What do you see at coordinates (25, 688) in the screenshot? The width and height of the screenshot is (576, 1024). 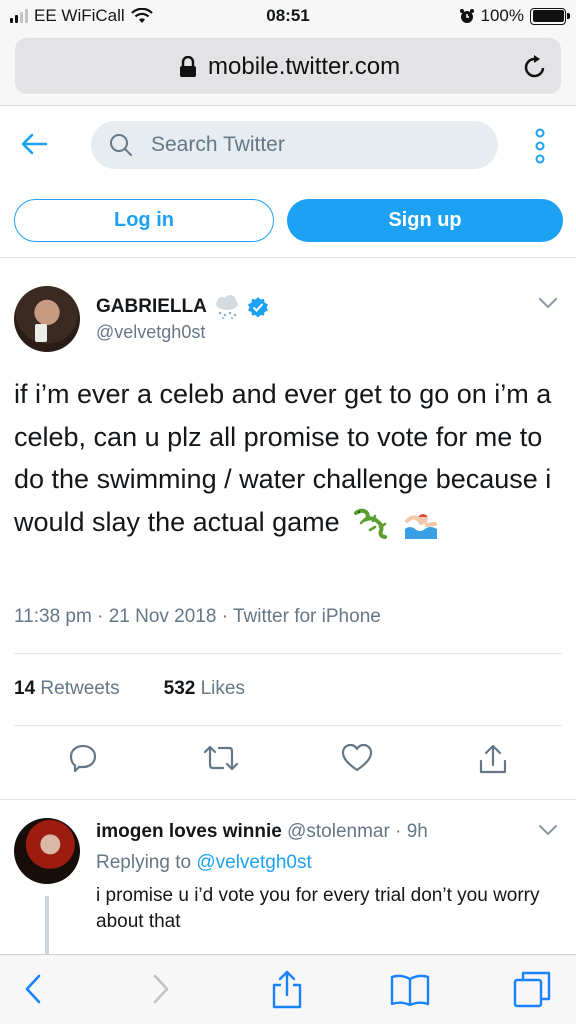 I see `retweets-count: 14` at bounding box center [25, 688].